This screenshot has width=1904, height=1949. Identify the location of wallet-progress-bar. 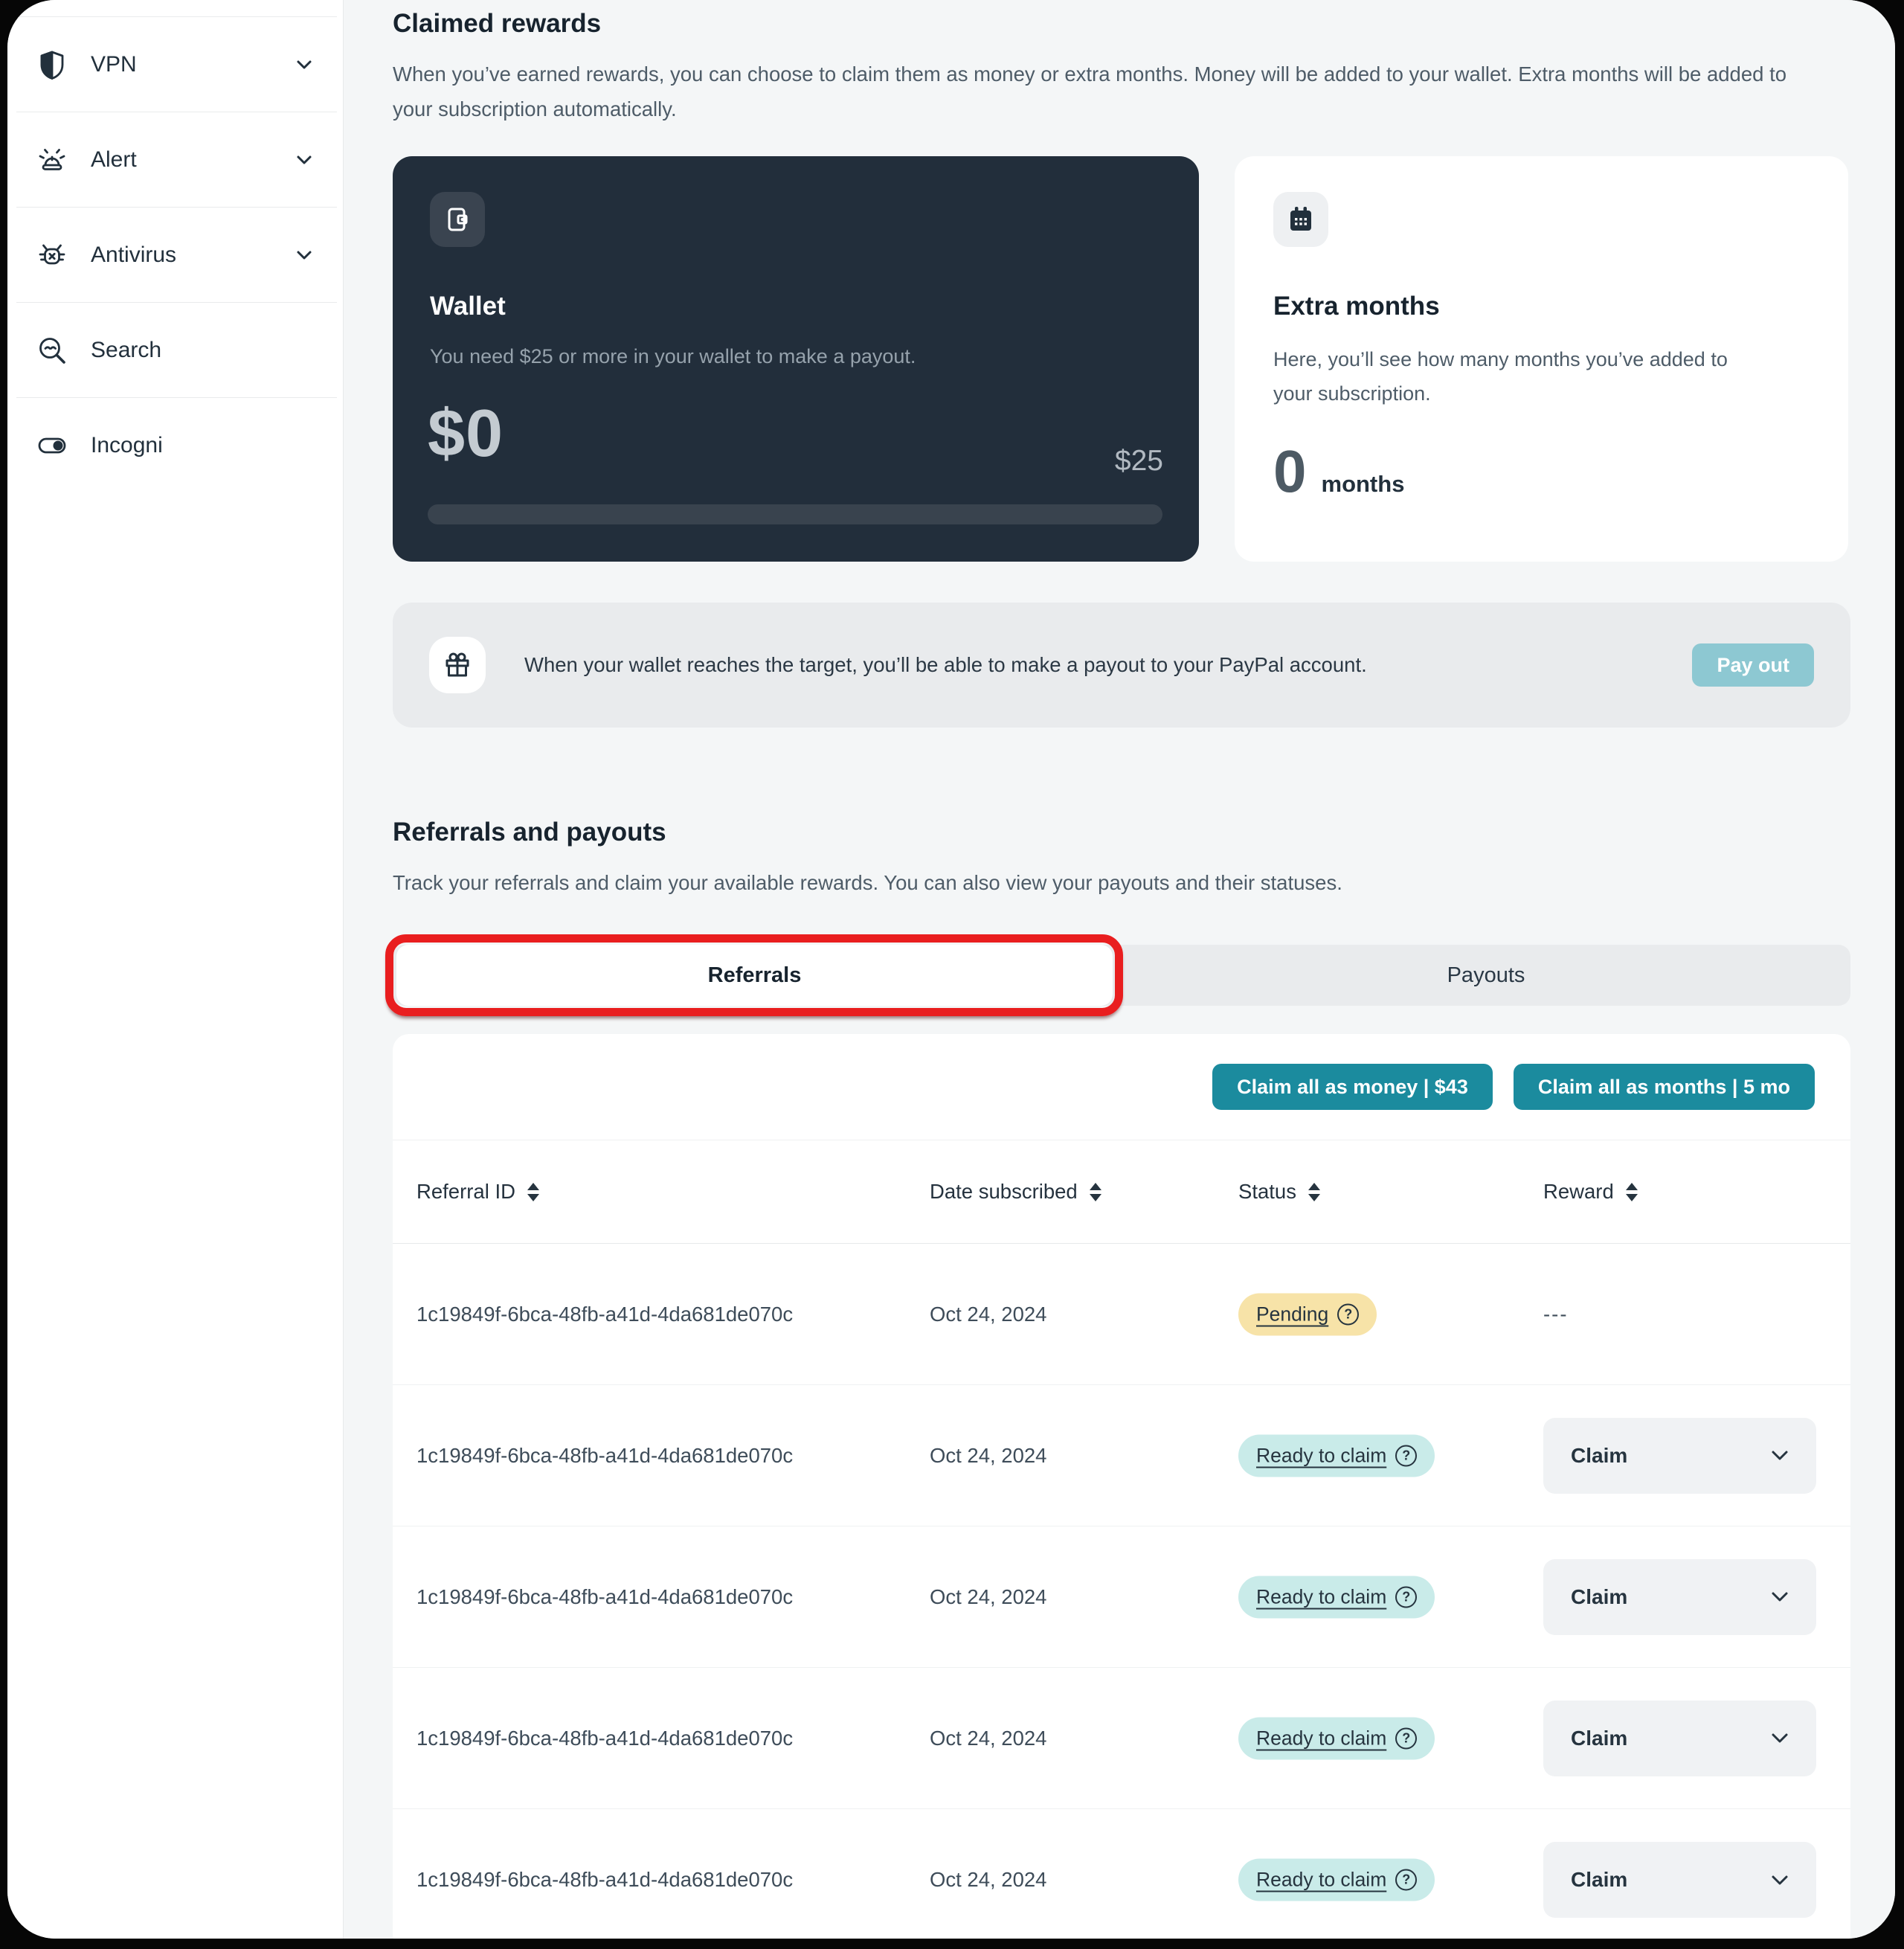
(795, 514).